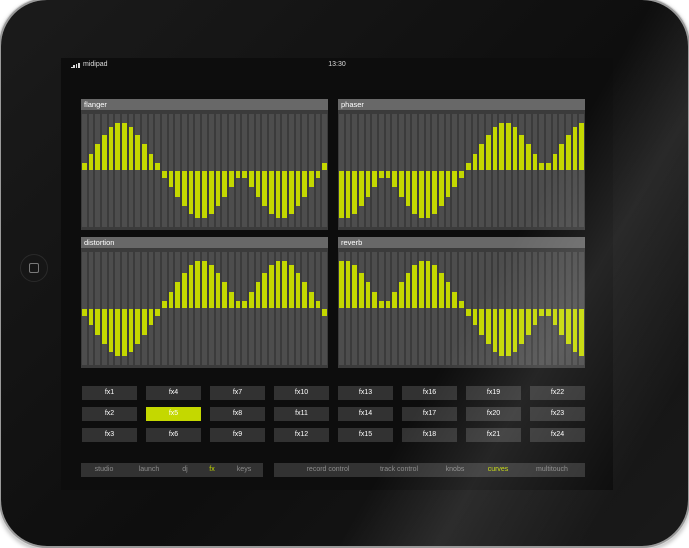  What do you see at coordinates (328, 470) in the screenshot?
I see `nav-record-control: record control` at bounding box center [328, 470].